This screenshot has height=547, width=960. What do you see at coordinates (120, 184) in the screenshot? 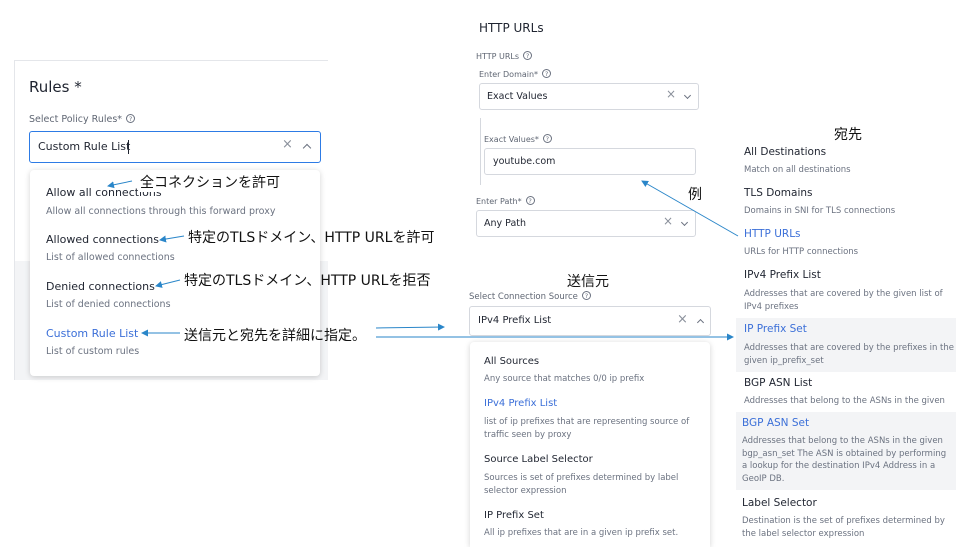
I see `arrow-allow-all` at bounding box center [120, 184].